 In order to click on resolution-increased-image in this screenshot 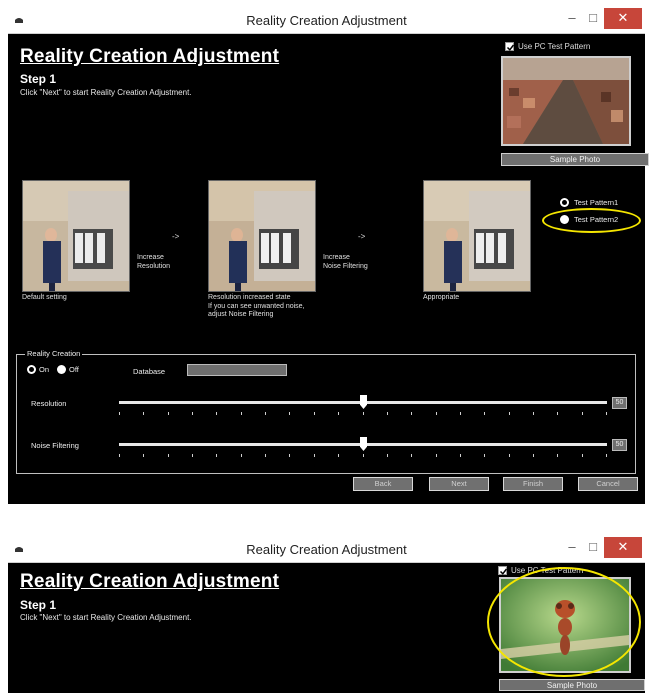, I will do `click(262, 236)`.